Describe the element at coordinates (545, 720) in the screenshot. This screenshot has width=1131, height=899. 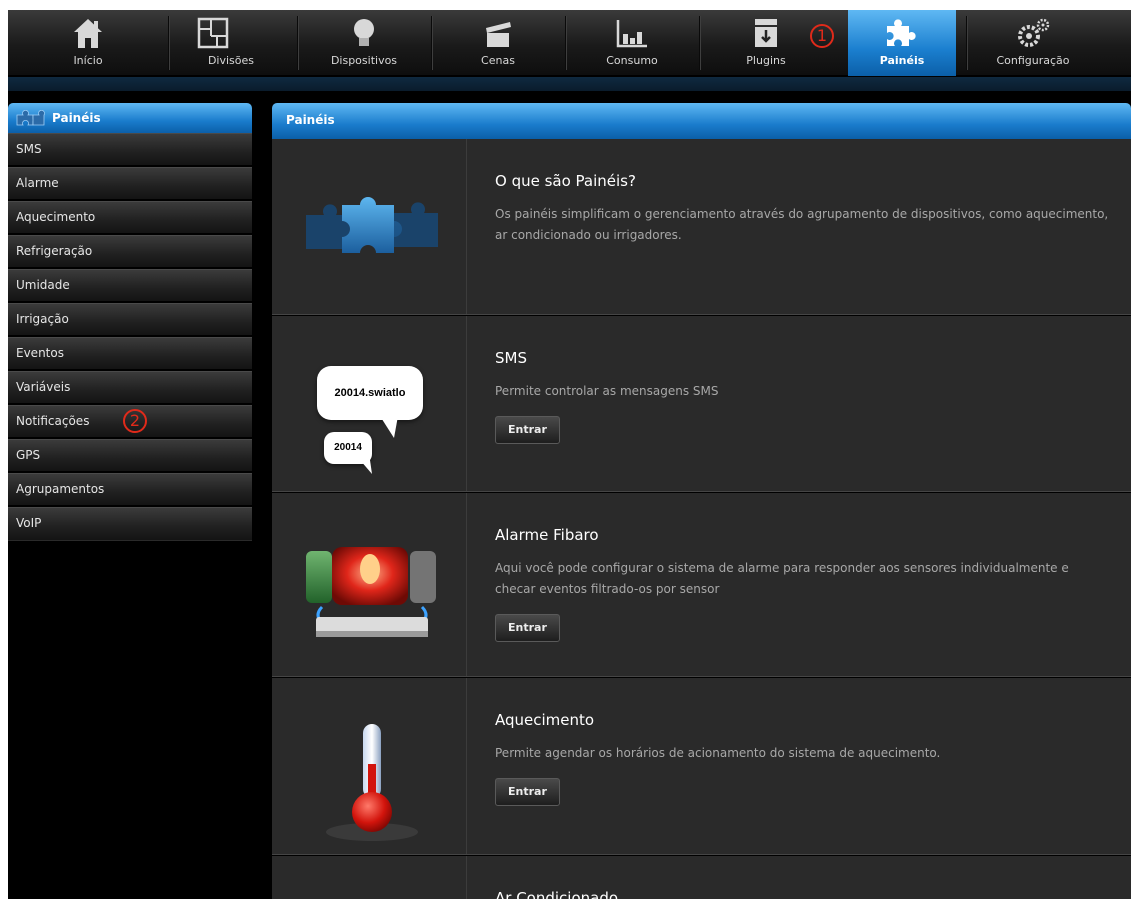
I see `row-title: Aquecimento` at that location.